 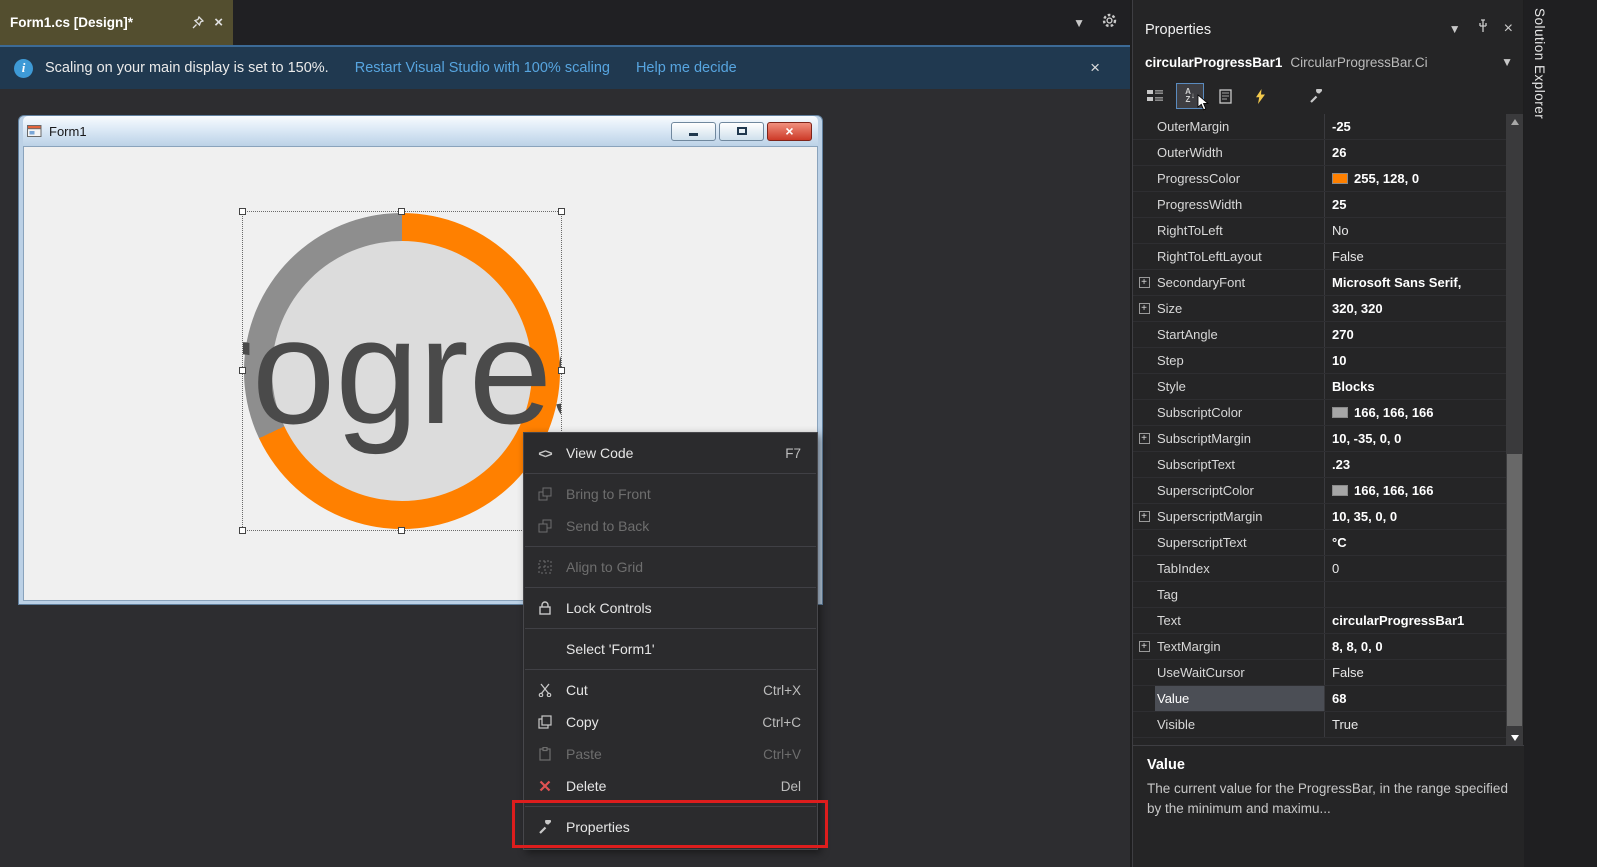 I want to click on copy-icon, so click(x=545, y=722).